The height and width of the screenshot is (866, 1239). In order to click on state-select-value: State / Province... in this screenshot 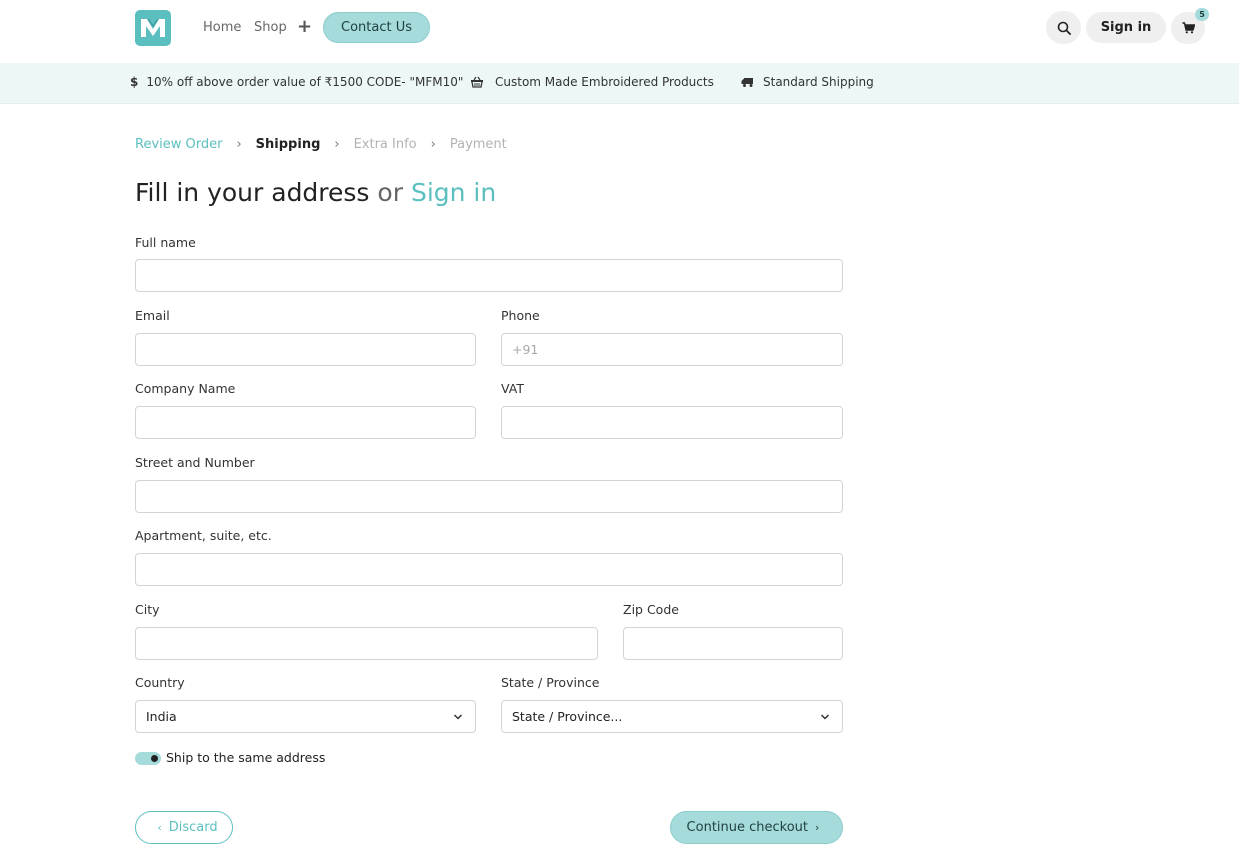, I will do `click(567, 716)`.